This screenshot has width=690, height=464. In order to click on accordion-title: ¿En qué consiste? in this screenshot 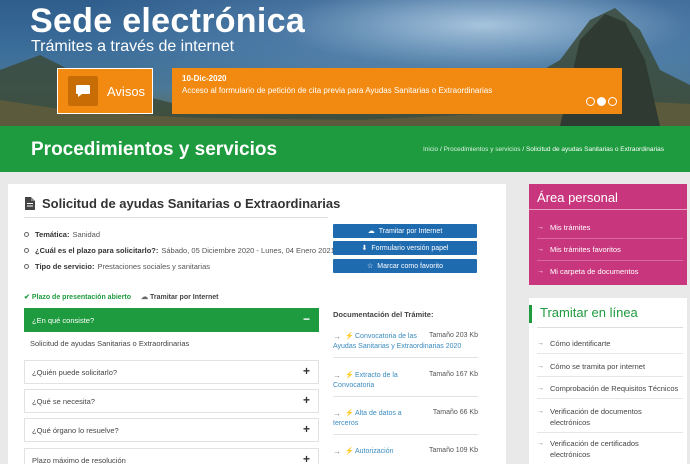, I will do `click(63, 320)`.